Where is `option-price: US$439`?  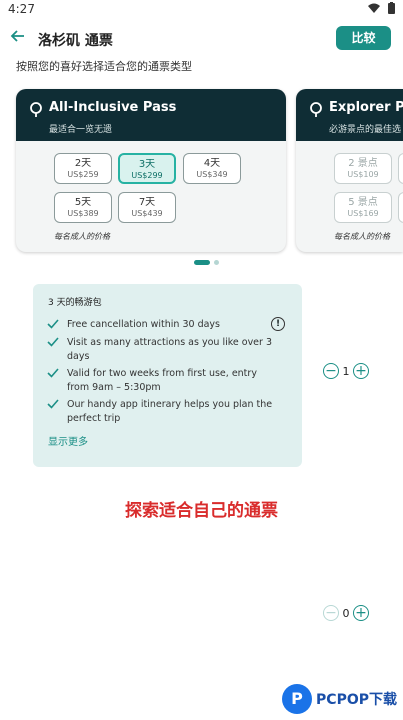
option-price: US$439 is located at coordinates (147, 213).